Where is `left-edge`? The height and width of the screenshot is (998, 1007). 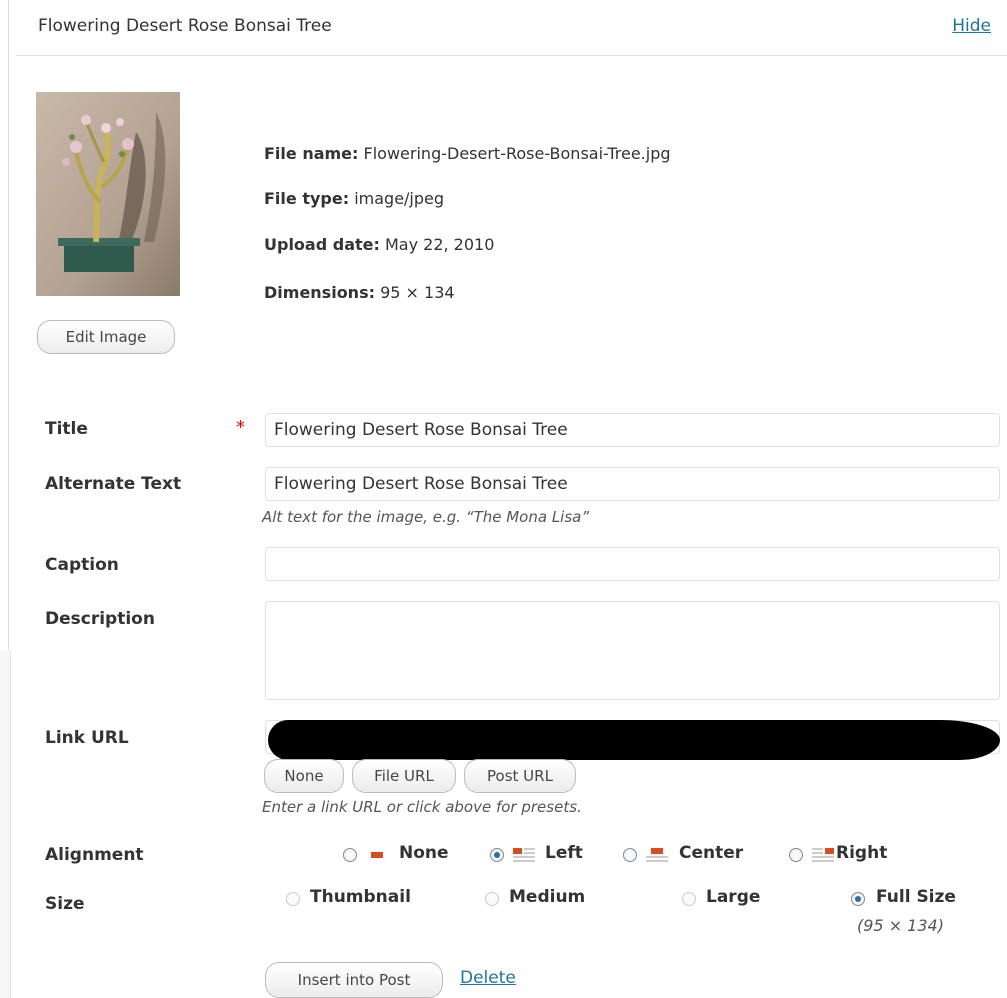
left-edge is located at coordinates (5, 499).